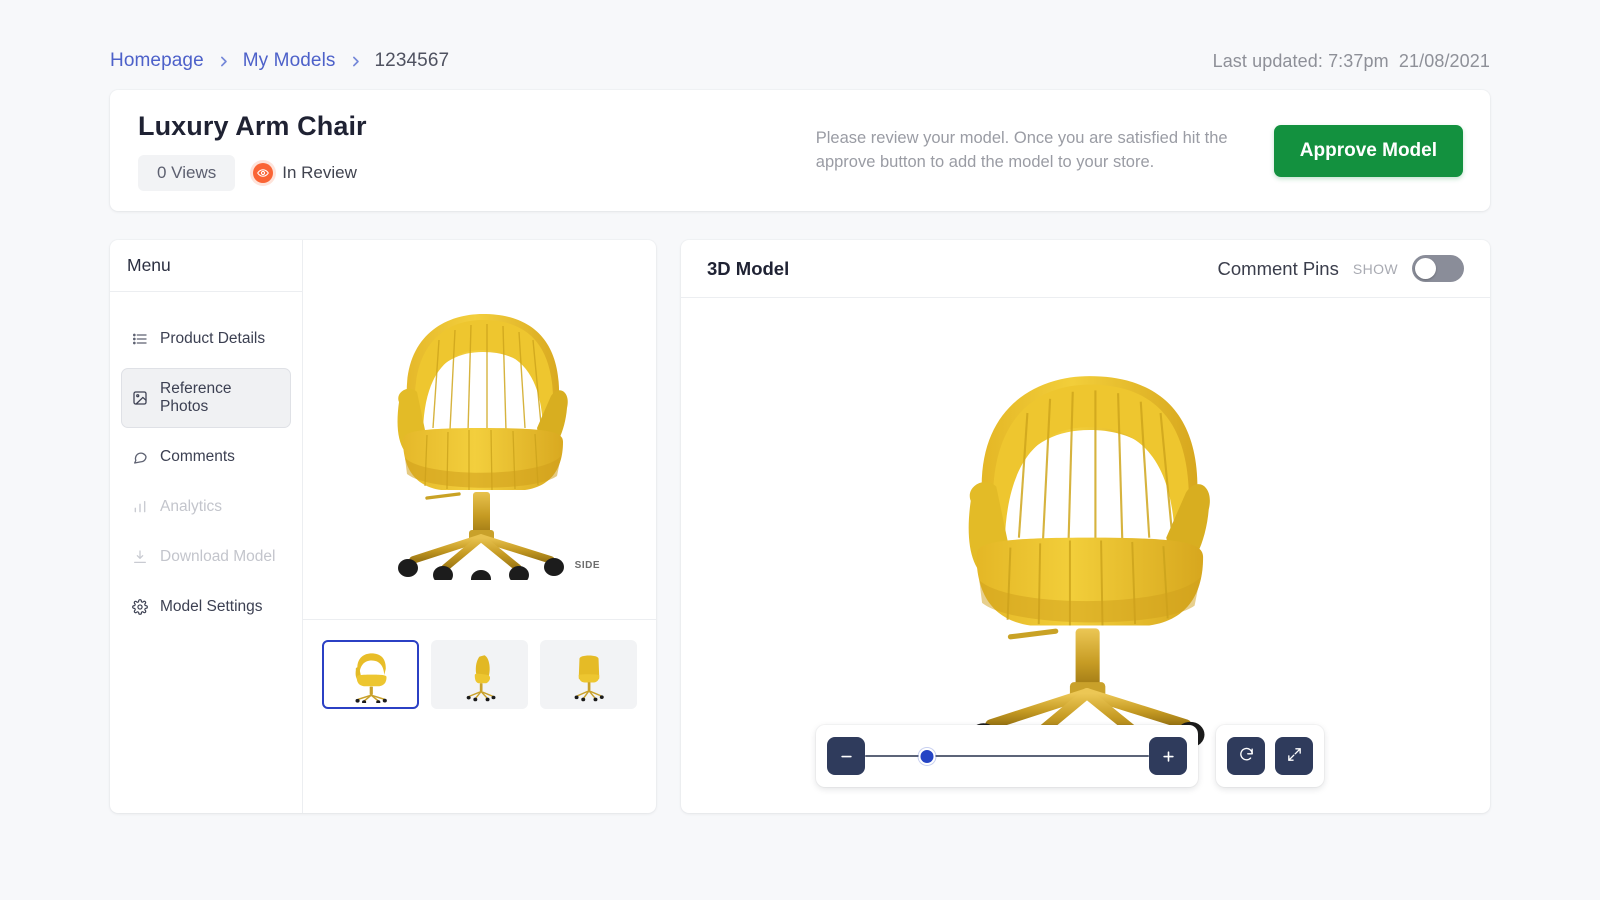 The width and height of the screenshot is (1600, 900). I want to click on reference-photo-thumbnails, so click(479, 674).